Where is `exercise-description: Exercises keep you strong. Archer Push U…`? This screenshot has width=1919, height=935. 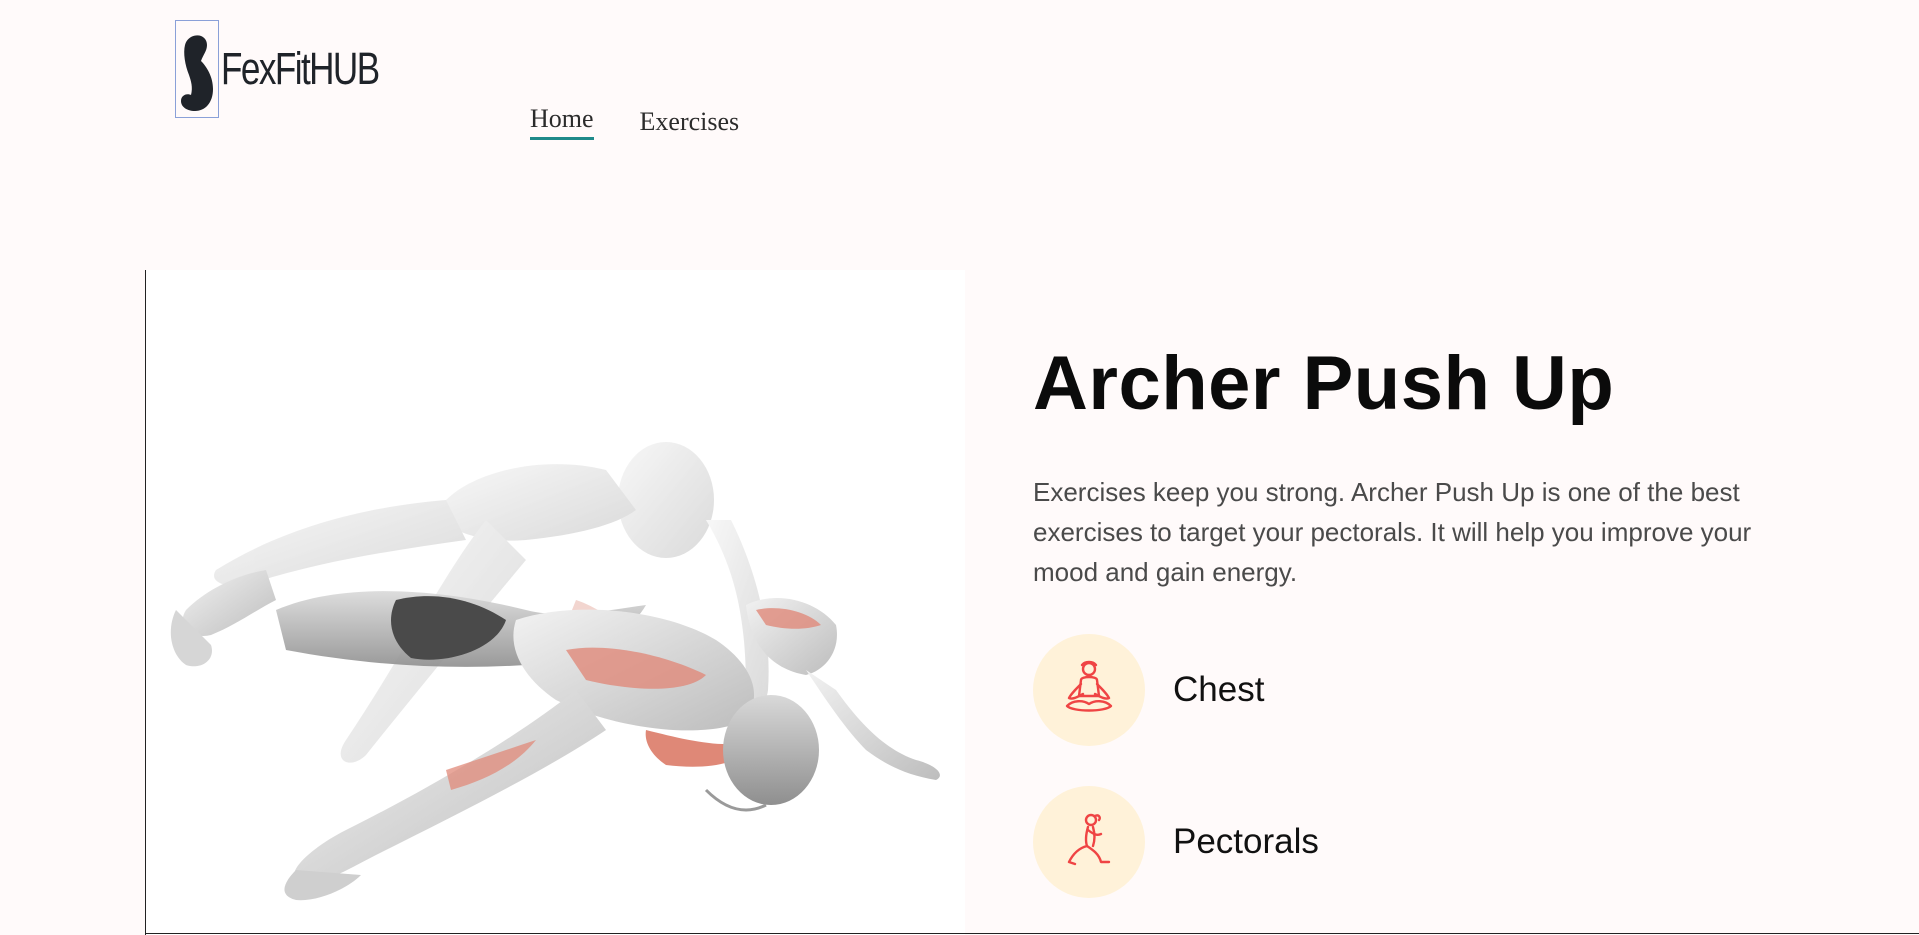
exercise-description: Exercises keep you strong. Archer Push U… is located at coordinates (1392, 532).